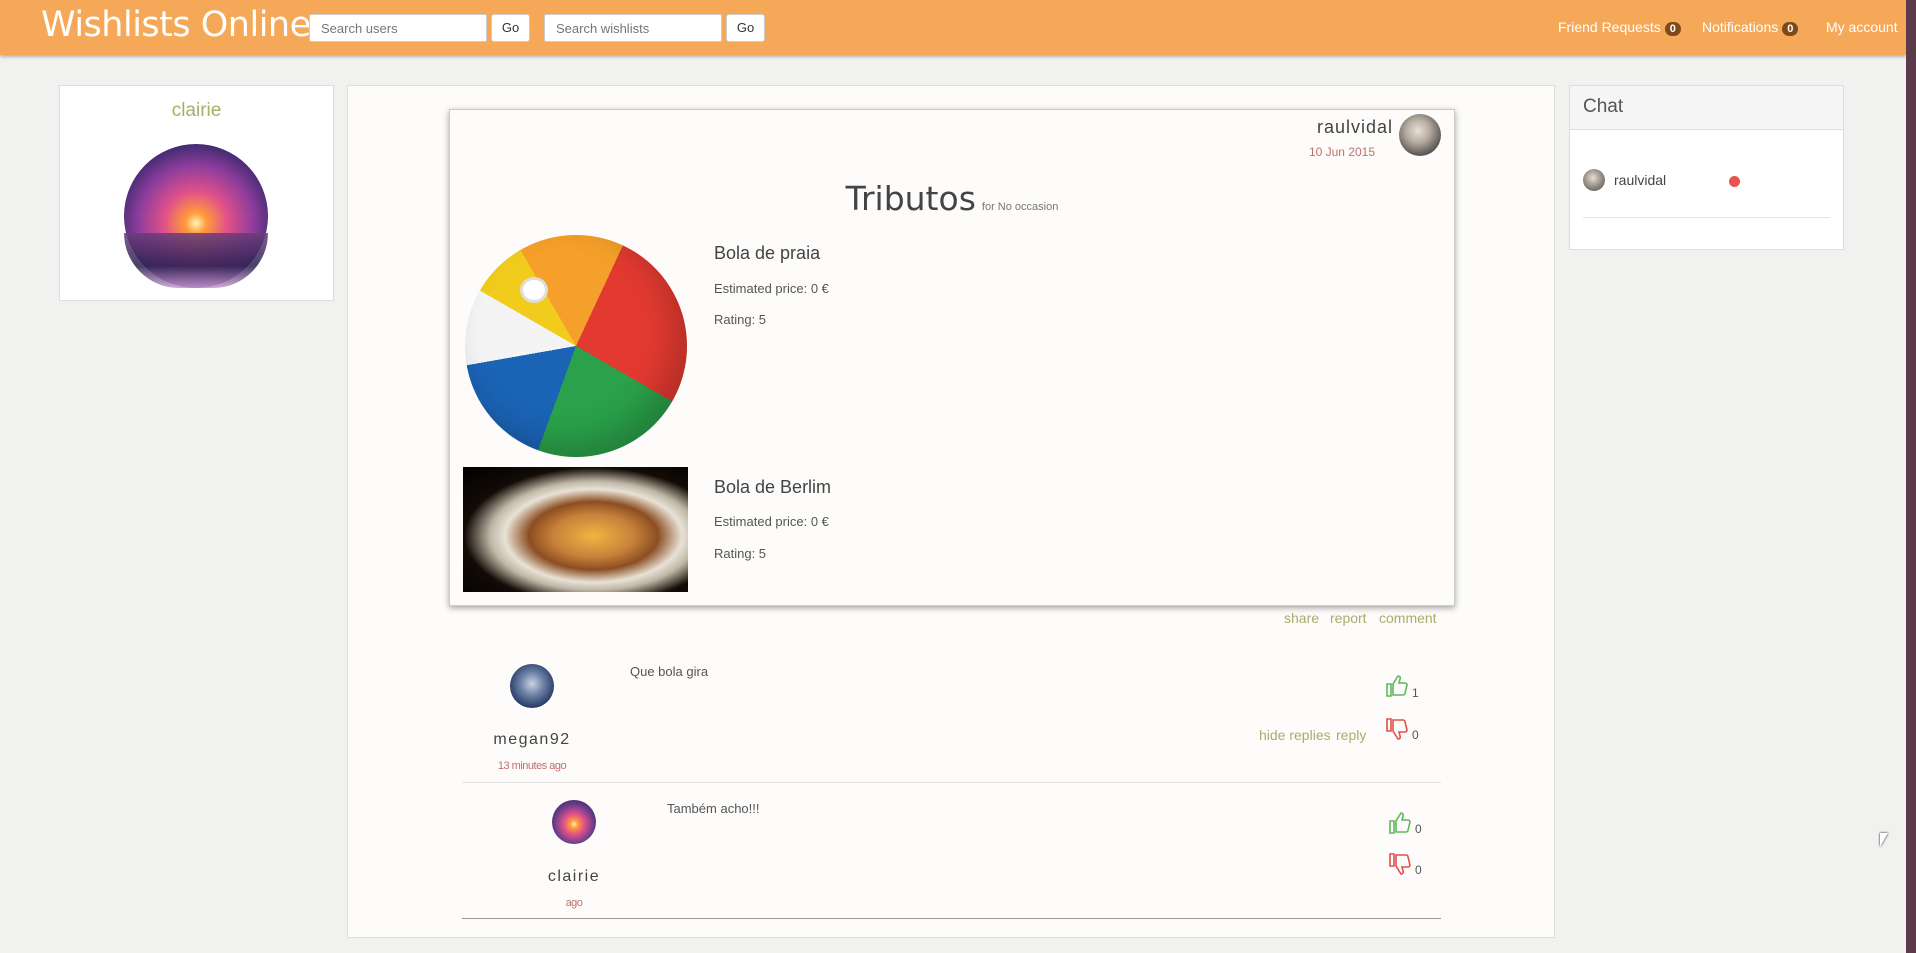 This screenshot has width=1916, height=953. What do you see at coordinates (532, 740) in the screenshot?
I see `comment-author-name: megan92` at bounding box center [532, 740].